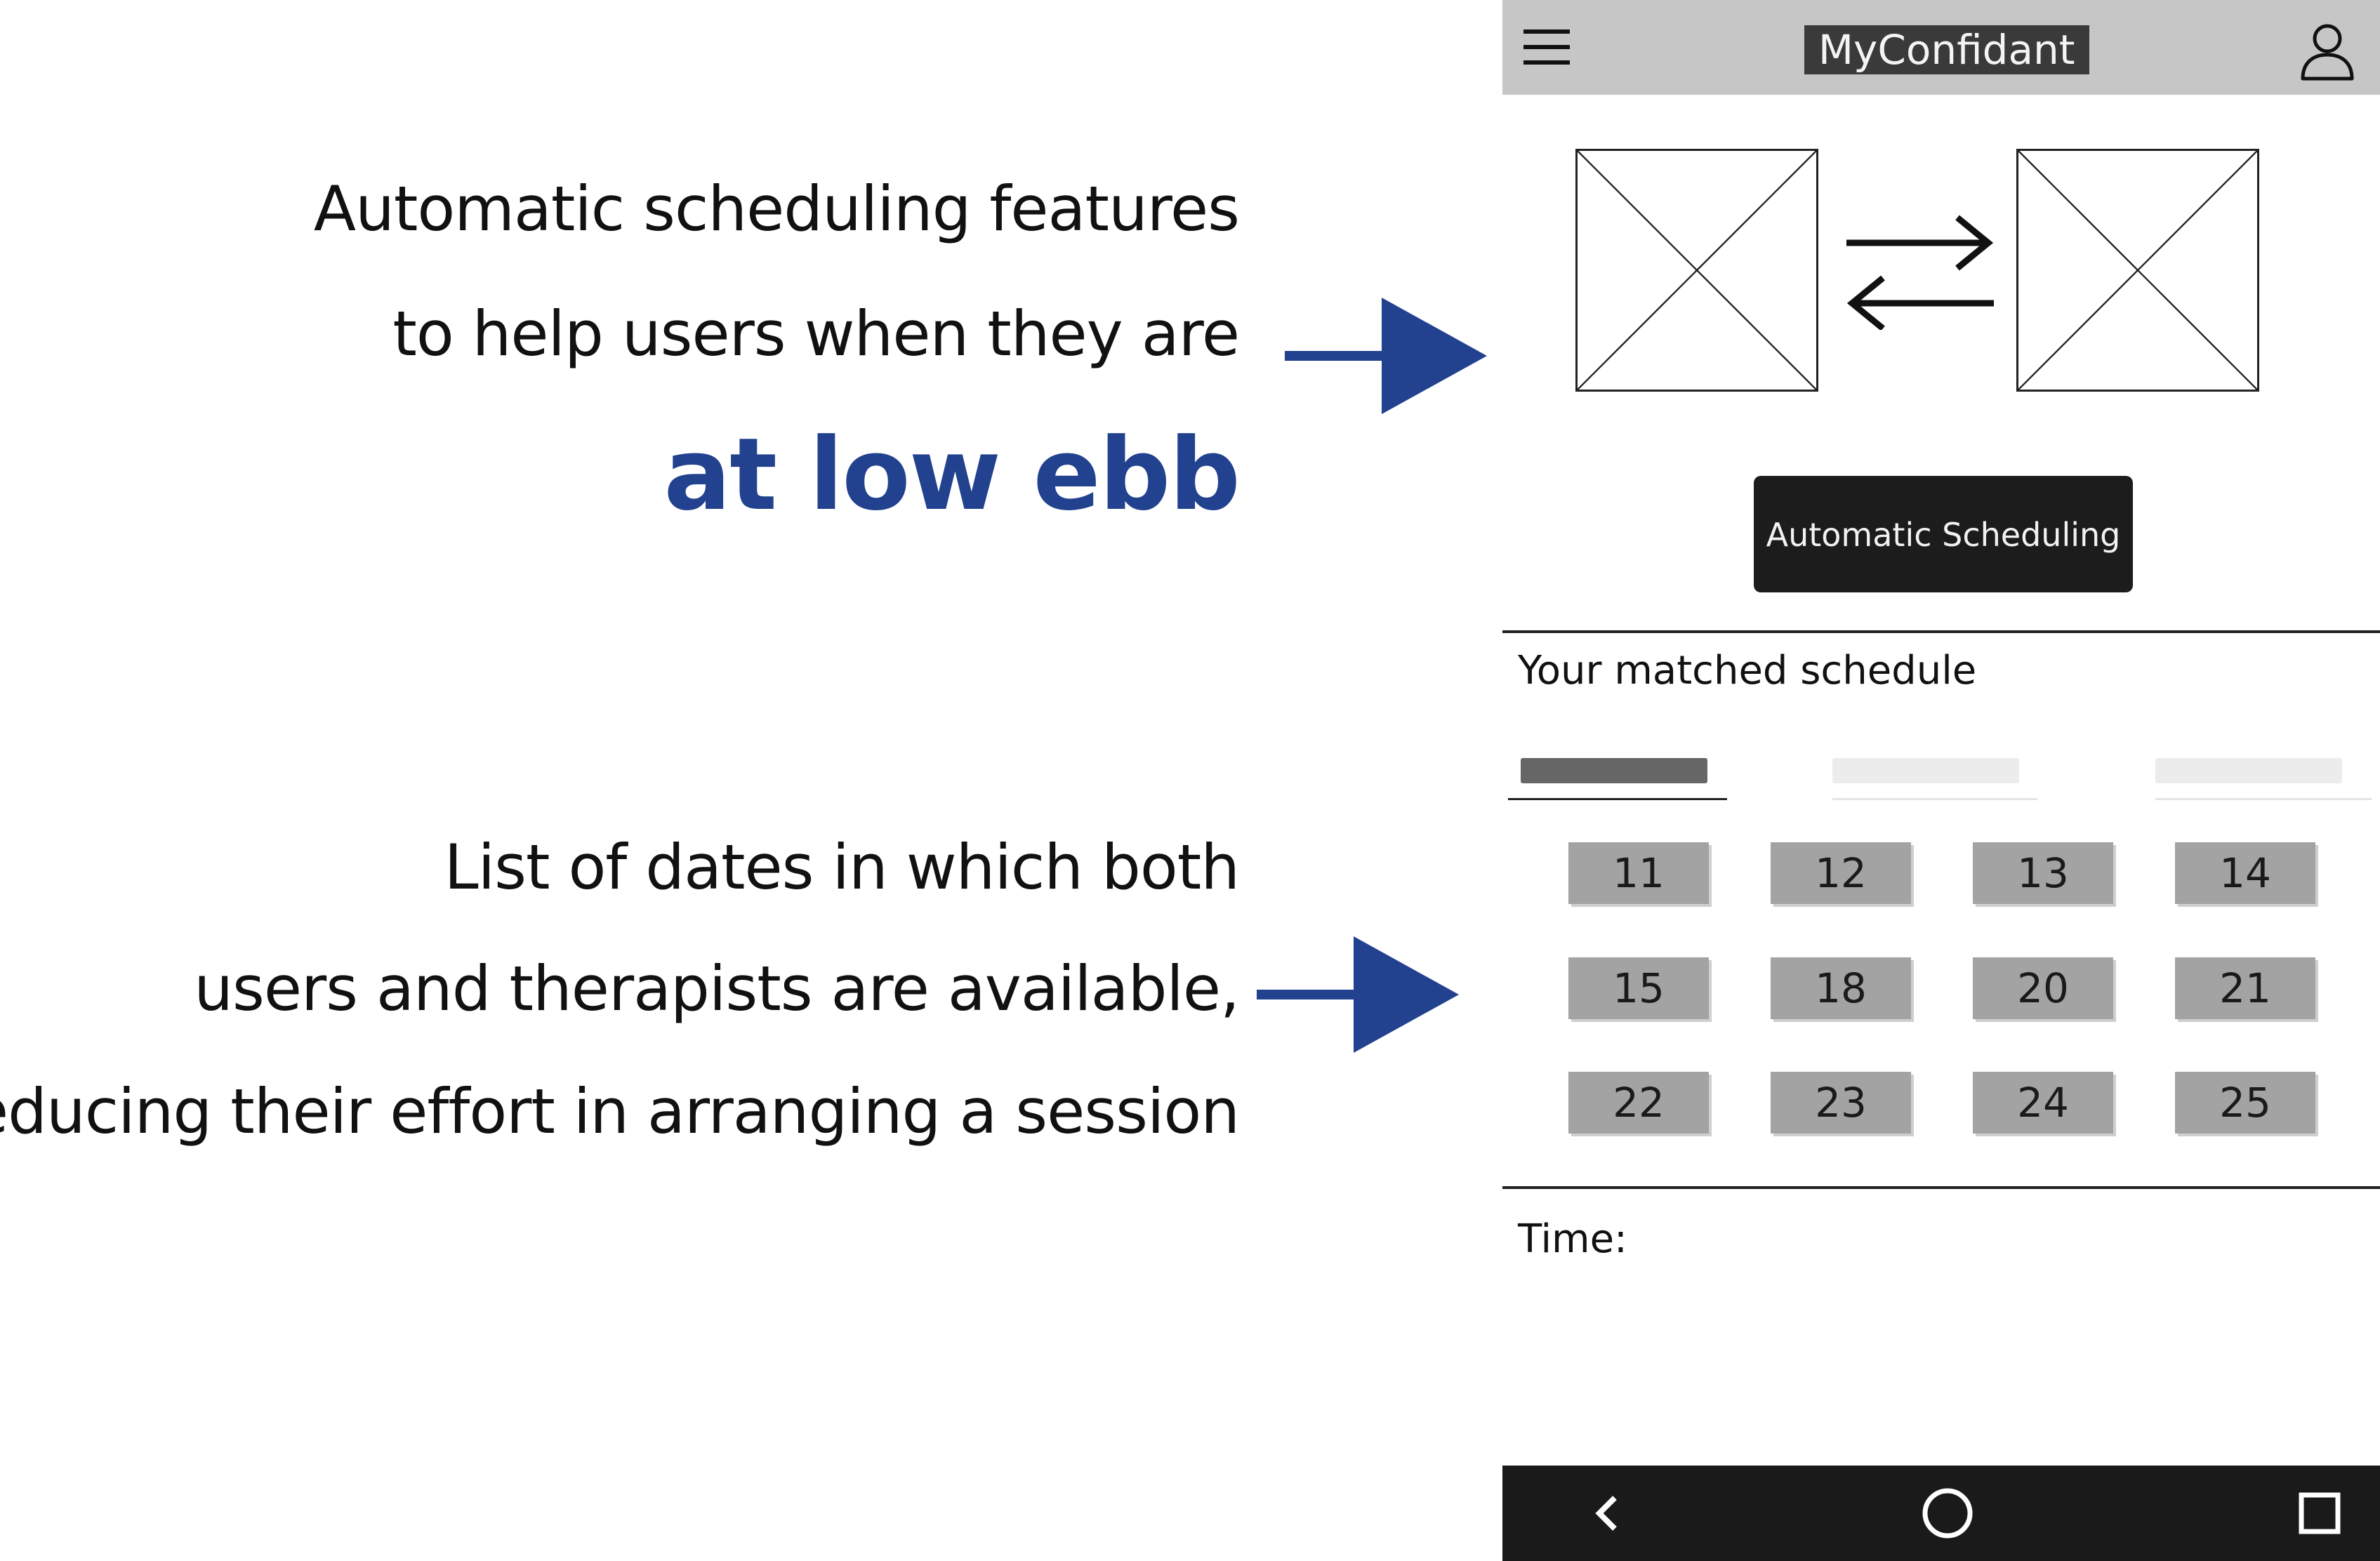  What do you see at coordinates (2245, 988) in the screenshot?
I see `date-cell: 21` at bounding box center [2245, 988].